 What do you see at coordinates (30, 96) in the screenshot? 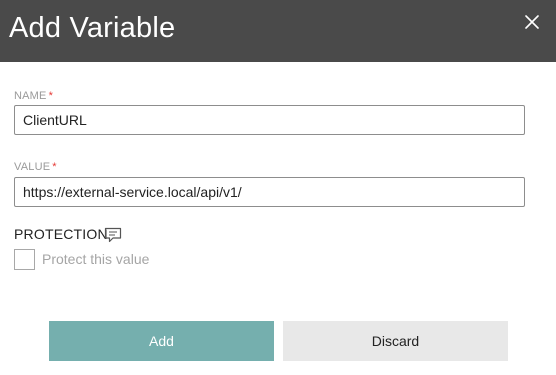
I see `name-label-text: NAME` at bounding box center [30, 96].